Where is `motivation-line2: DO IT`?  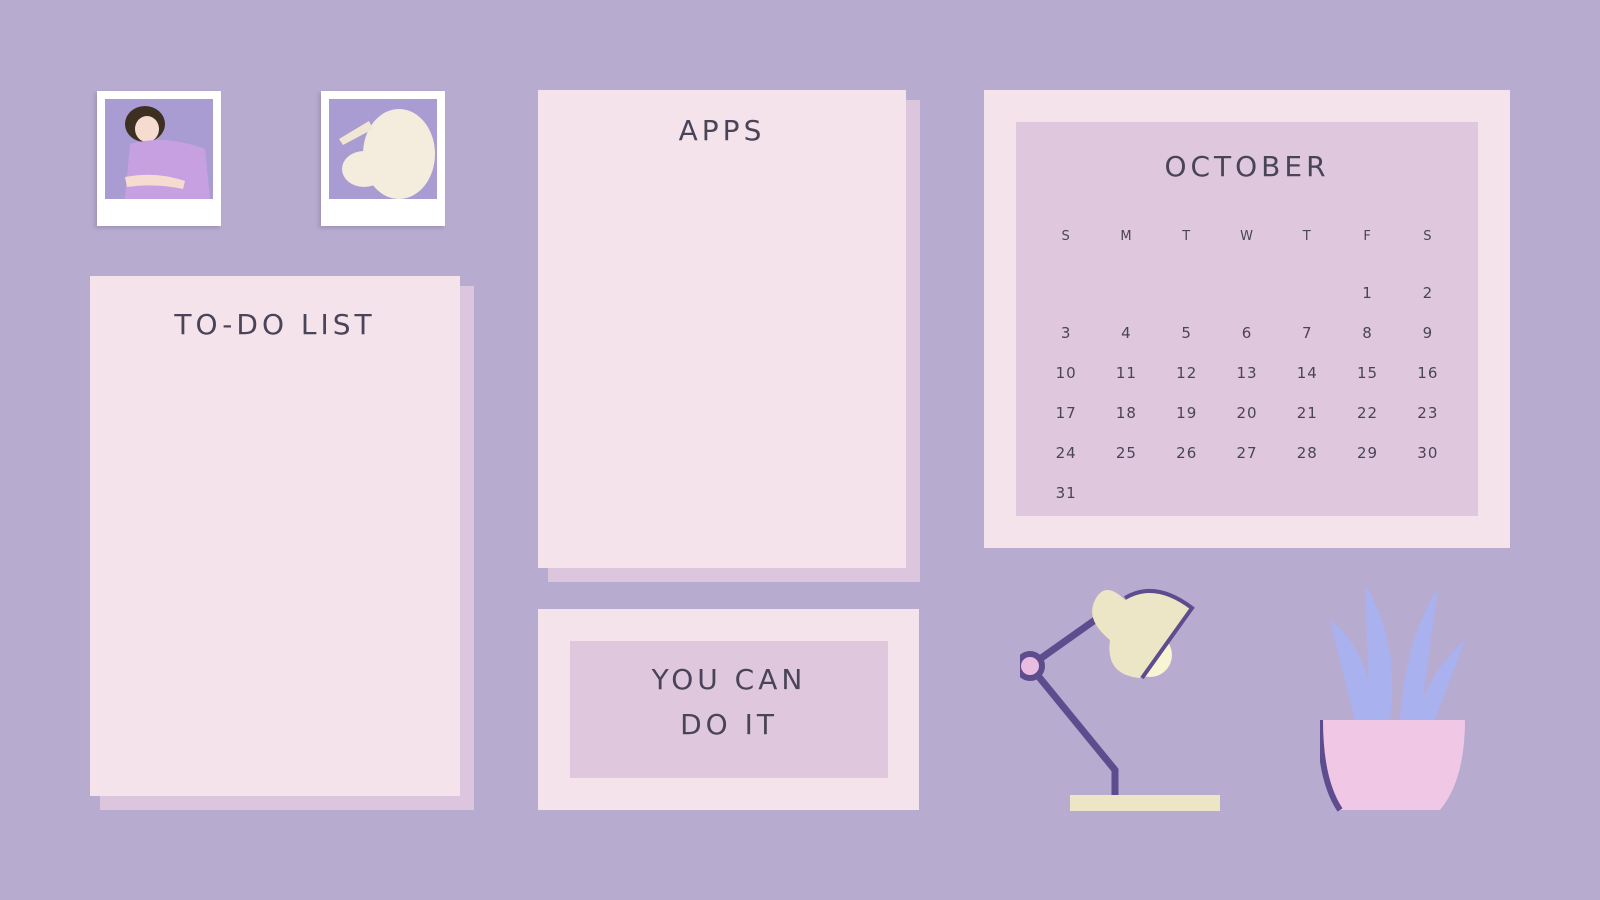 motivation-line2: DO IT is located at coordinates (729, 724).